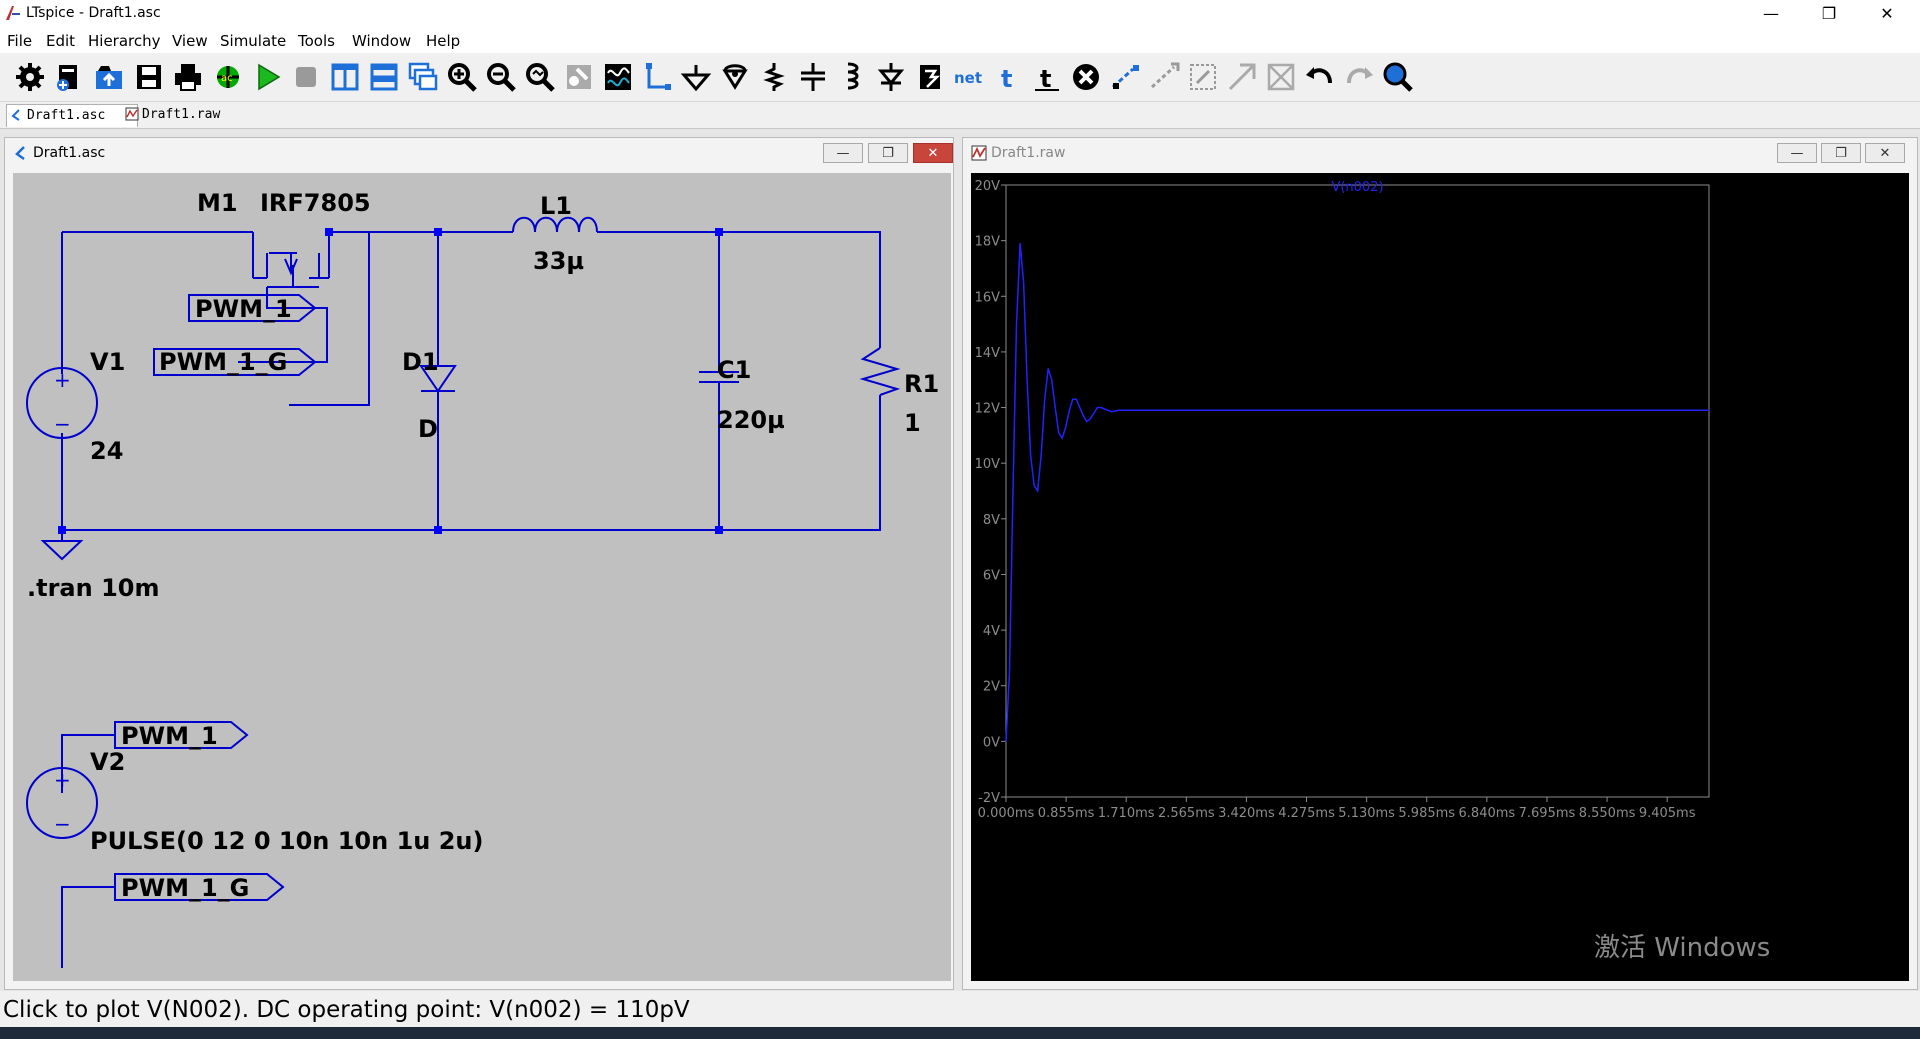 This screenshot has width=1920, height=1039. What do you see at coordinates (558, 261) in the screenshot?
I see `l1-value-label: 33µ` at bounding box center [558, 261].